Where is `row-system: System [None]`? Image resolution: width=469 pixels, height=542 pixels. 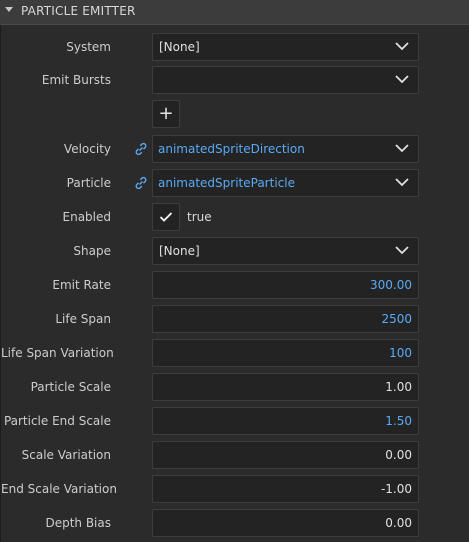 row-system: System [None] is located at coordinates (235, 47).